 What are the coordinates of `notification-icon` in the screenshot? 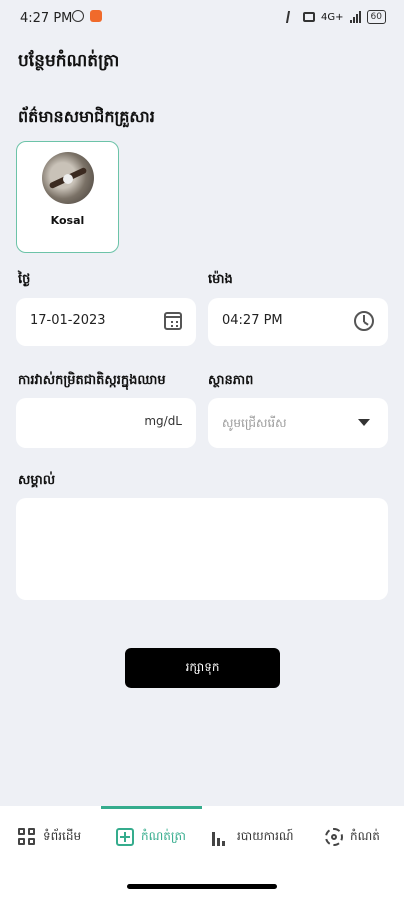 It's located at (96, 16).